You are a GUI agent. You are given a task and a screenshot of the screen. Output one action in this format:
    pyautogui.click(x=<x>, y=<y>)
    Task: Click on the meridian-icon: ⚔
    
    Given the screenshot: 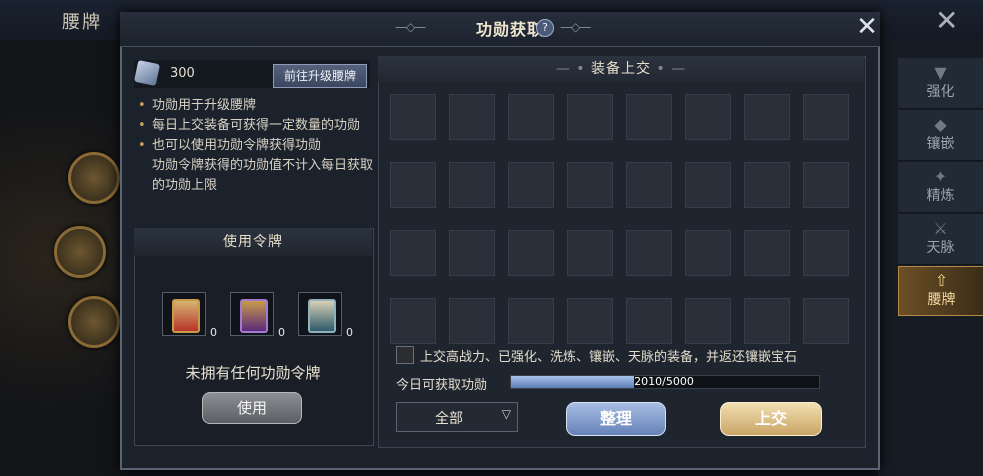 What is the action you would take?
    pyautogui.click(x=940, y=228)
    